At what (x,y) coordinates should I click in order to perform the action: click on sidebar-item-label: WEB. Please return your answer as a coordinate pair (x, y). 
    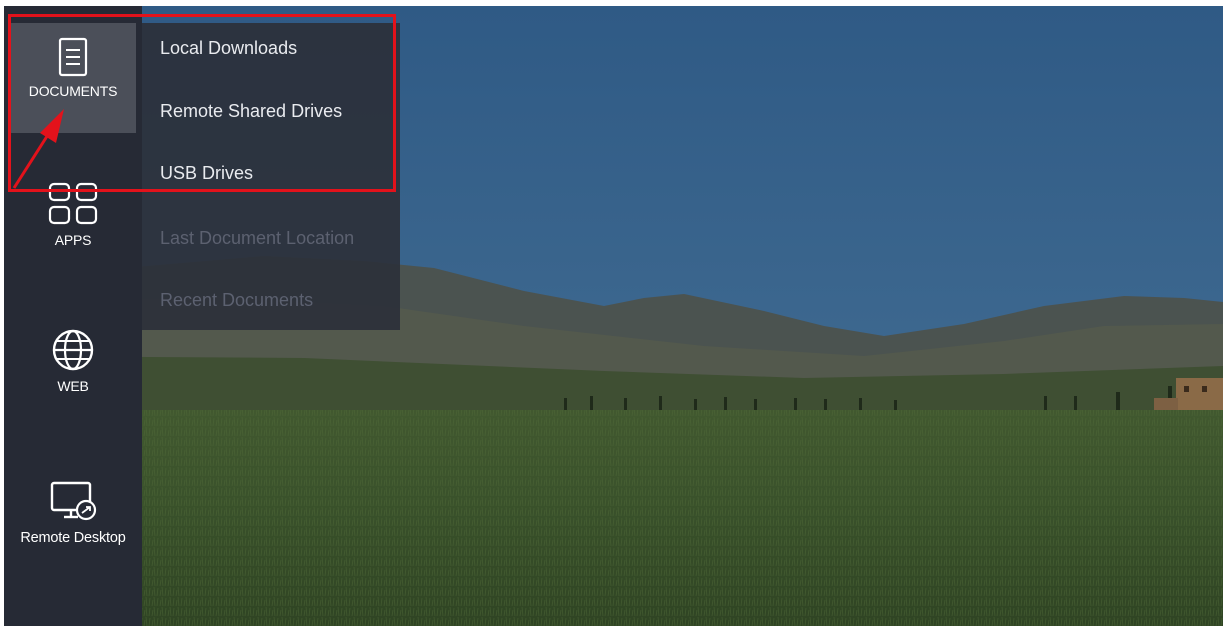
    Looking at the image, I should click on (73, 386).